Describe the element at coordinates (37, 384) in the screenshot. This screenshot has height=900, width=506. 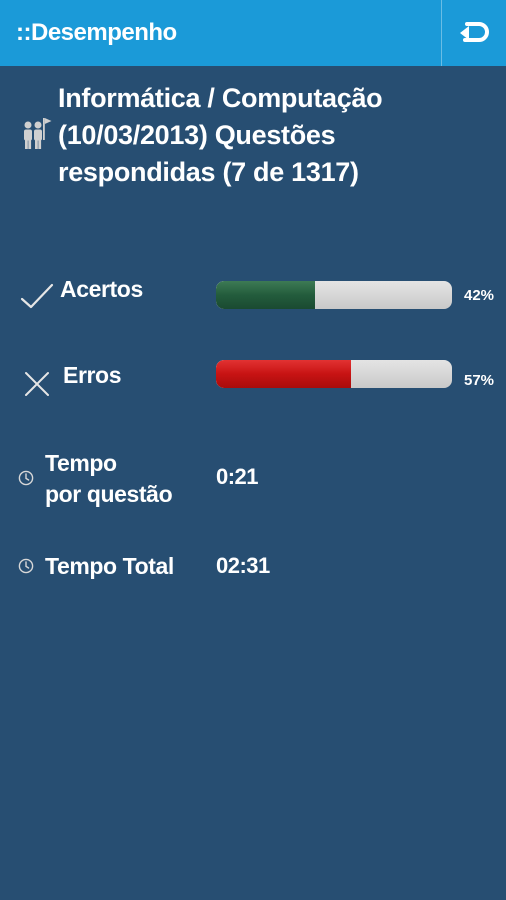
I see `x-mark-icon` at that location.